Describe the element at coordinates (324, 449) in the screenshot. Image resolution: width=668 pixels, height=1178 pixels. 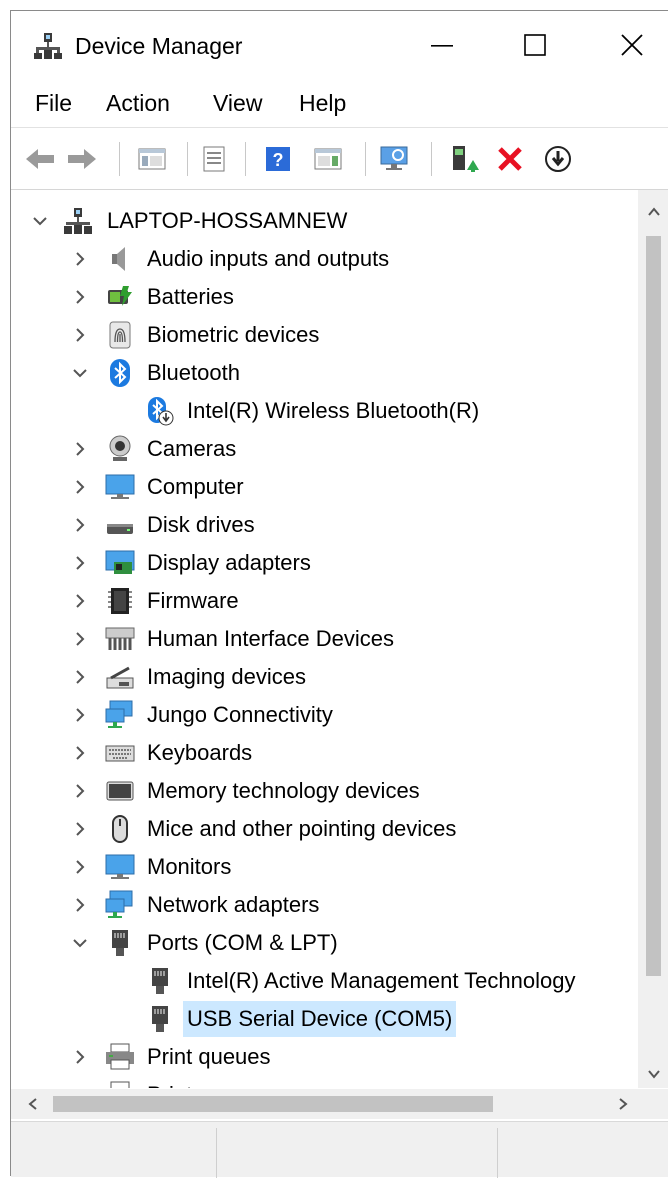
I see `tree-category-row: Cameras` at that location.